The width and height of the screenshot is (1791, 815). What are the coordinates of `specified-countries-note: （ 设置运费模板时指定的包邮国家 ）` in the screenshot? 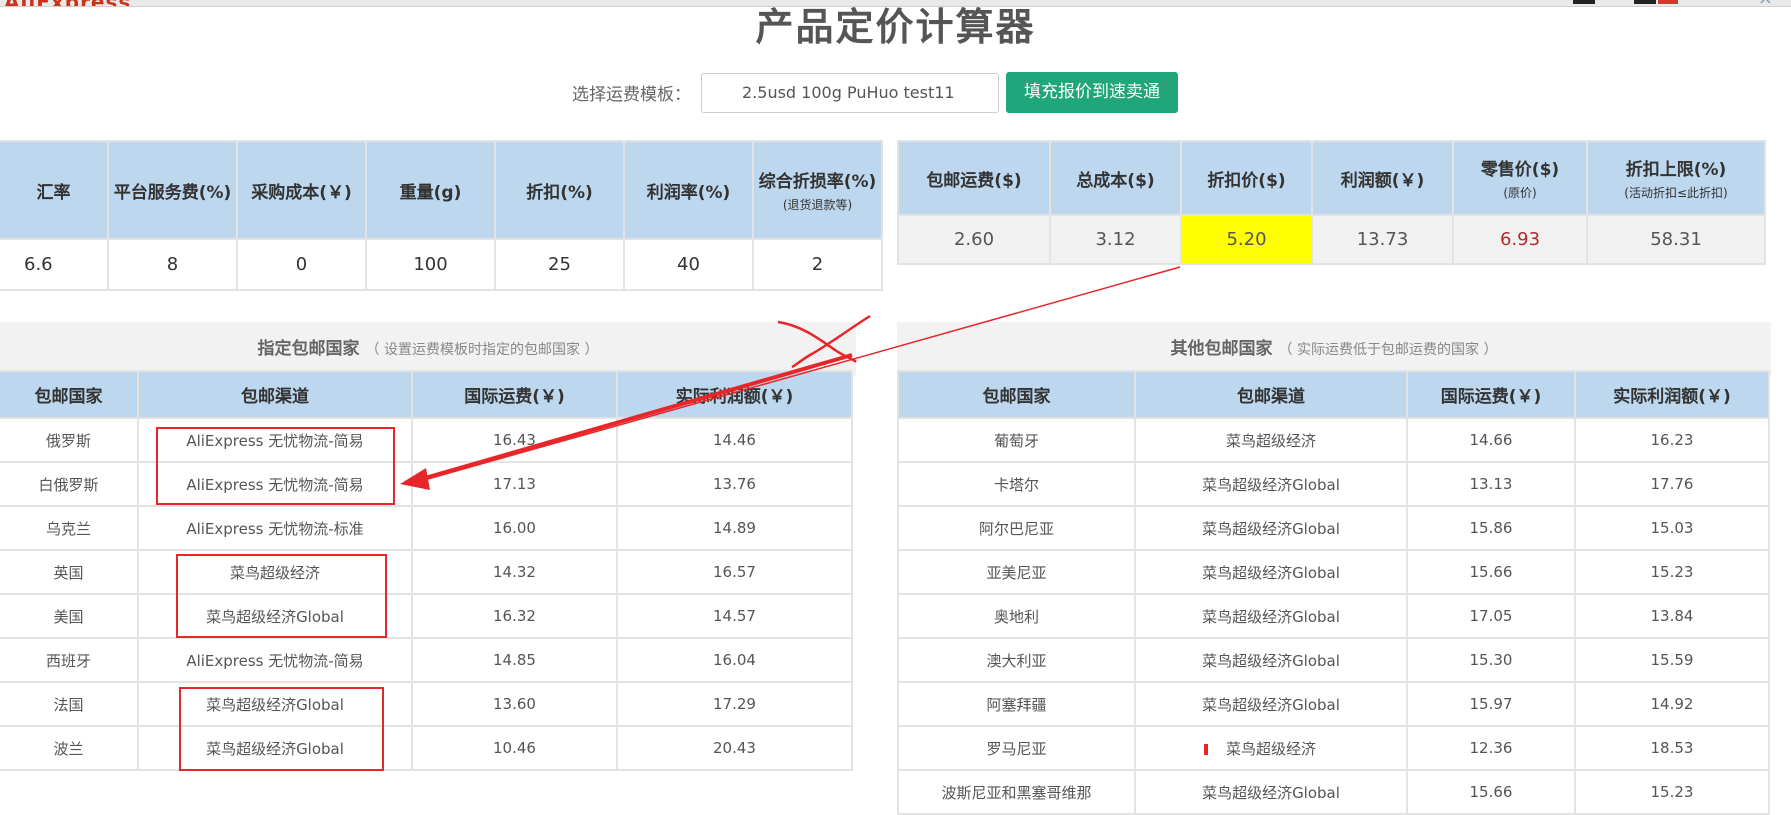 It's located at (482, 350).